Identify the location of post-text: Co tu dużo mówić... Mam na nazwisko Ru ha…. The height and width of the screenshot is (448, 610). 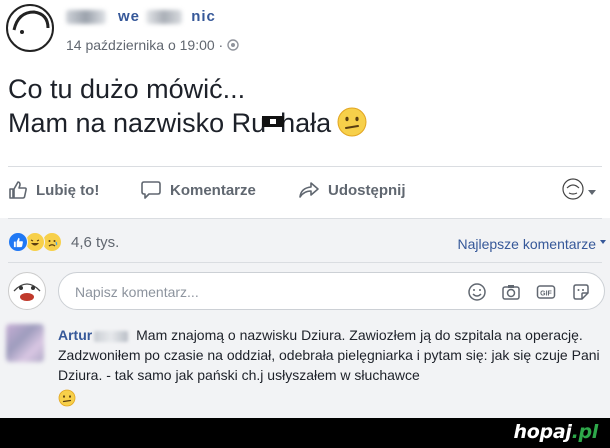
(187, 106).